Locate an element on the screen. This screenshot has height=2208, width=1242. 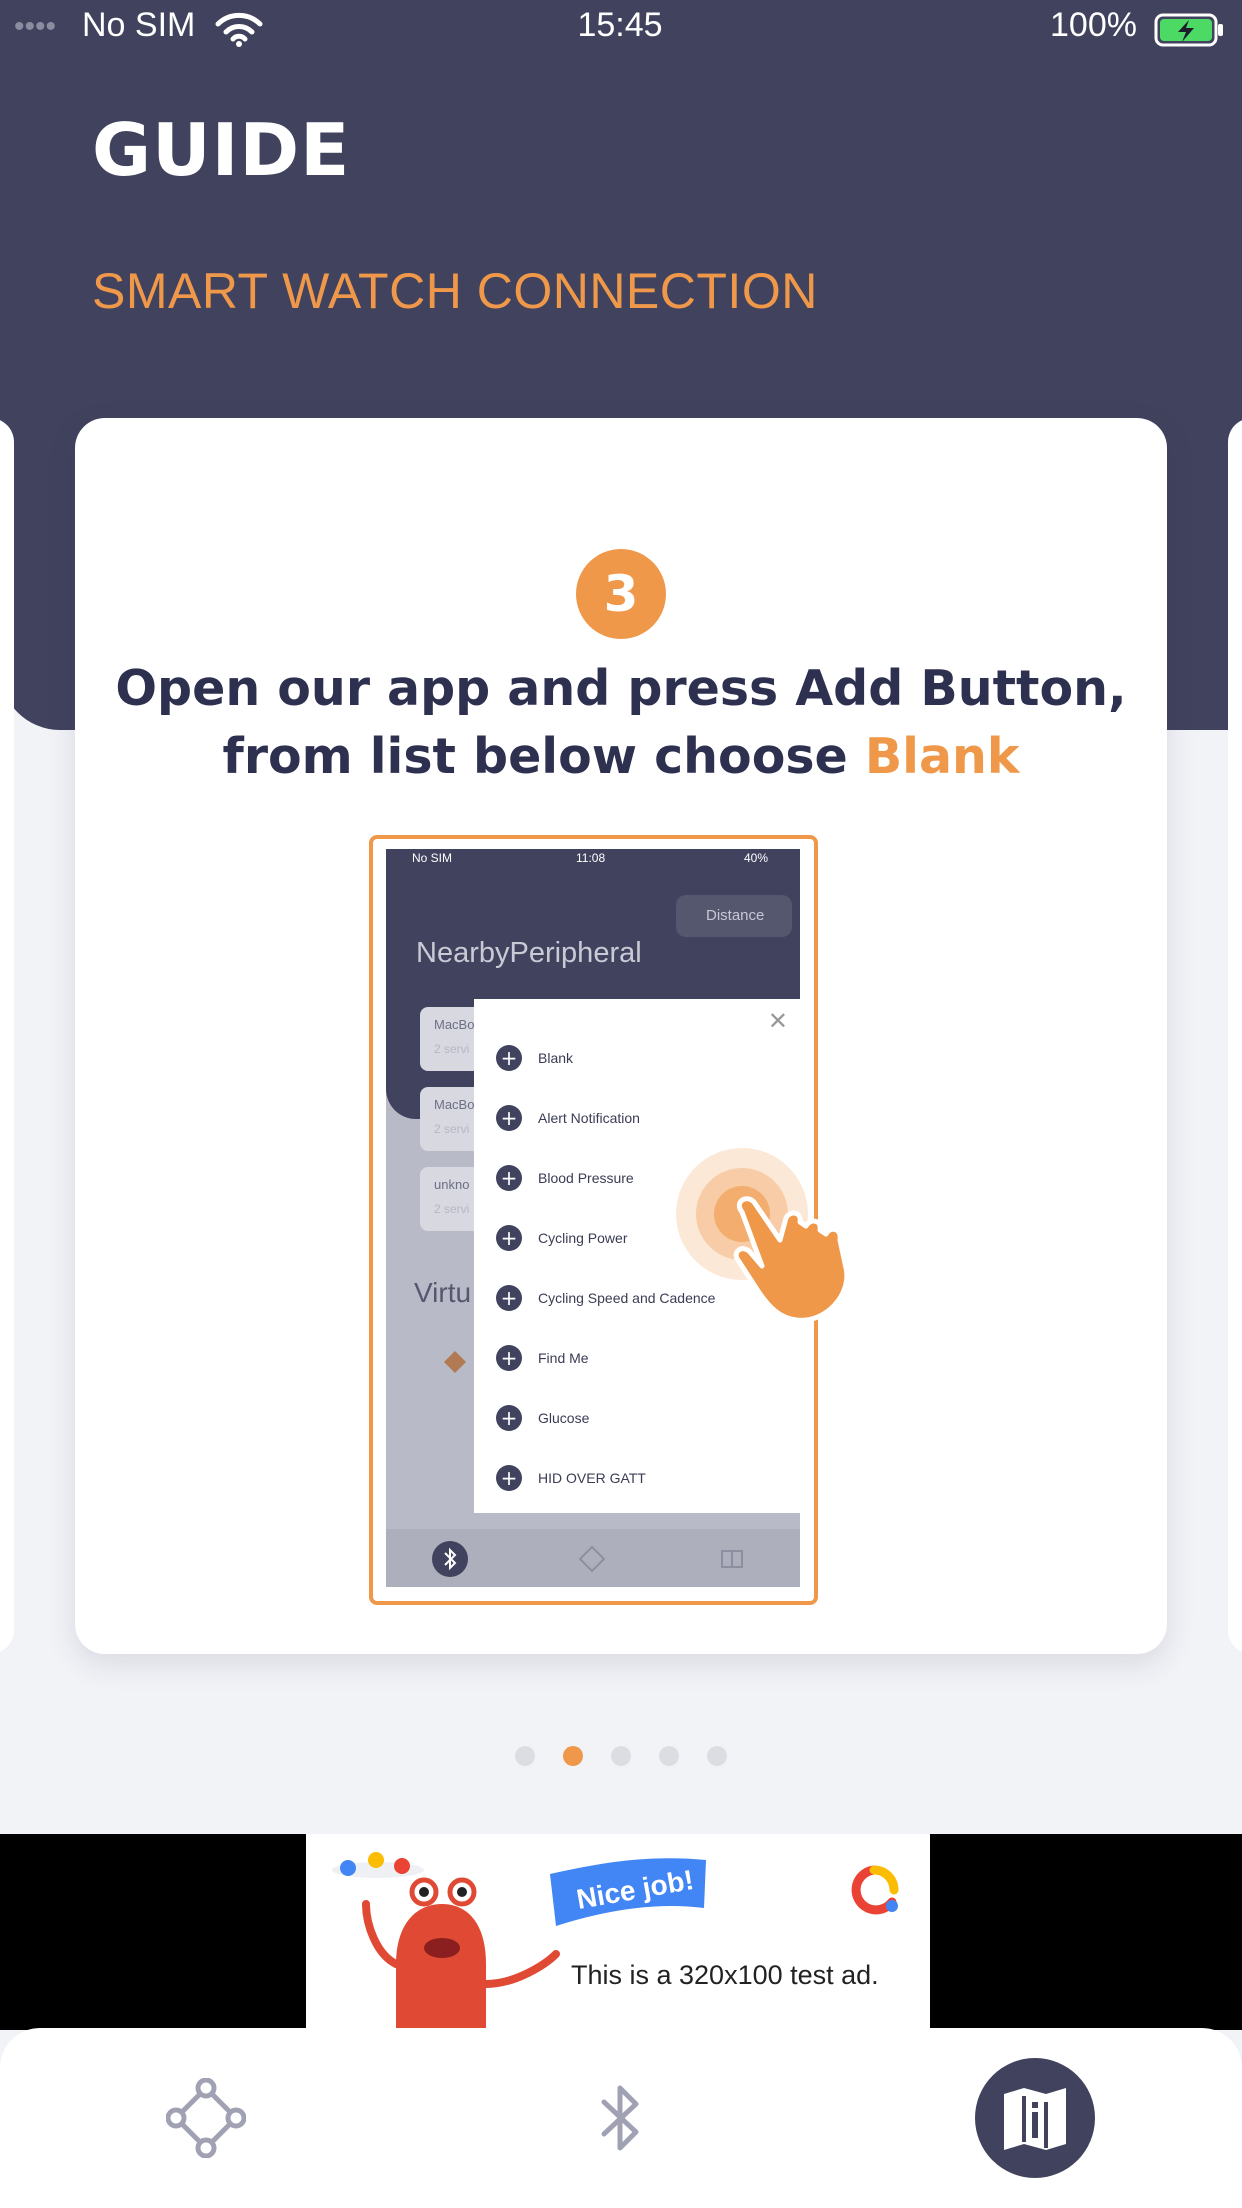
screenshot-distance-label: Distance is located at coordinates (735, 915).